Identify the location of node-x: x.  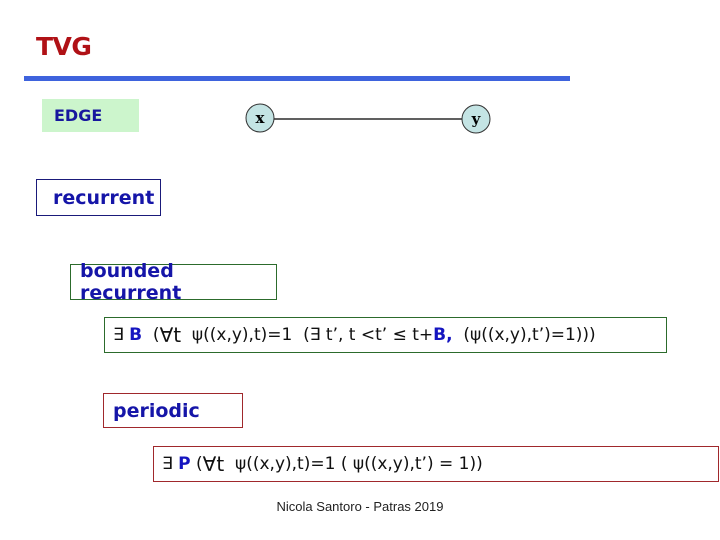
(260, 118).